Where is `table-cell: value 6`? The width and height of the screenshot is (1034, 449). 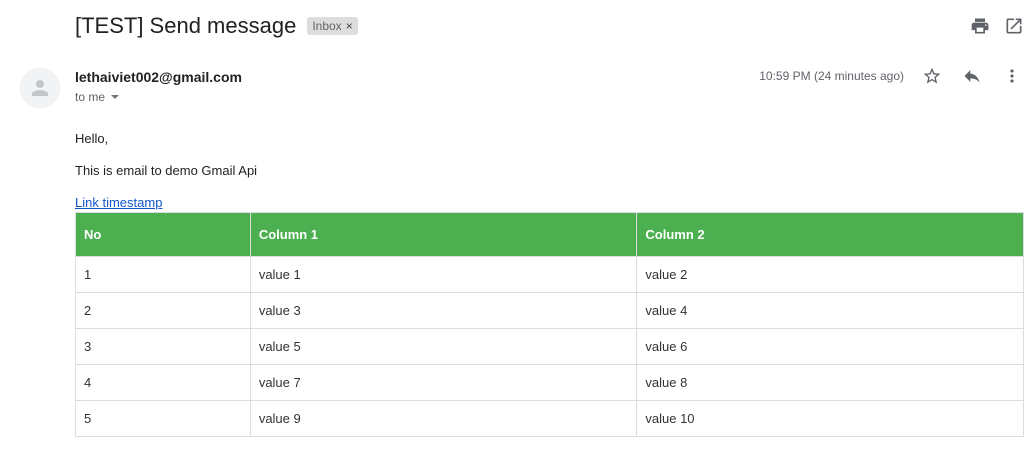 table-cell: value 6 is located at coordinates (830, 346).